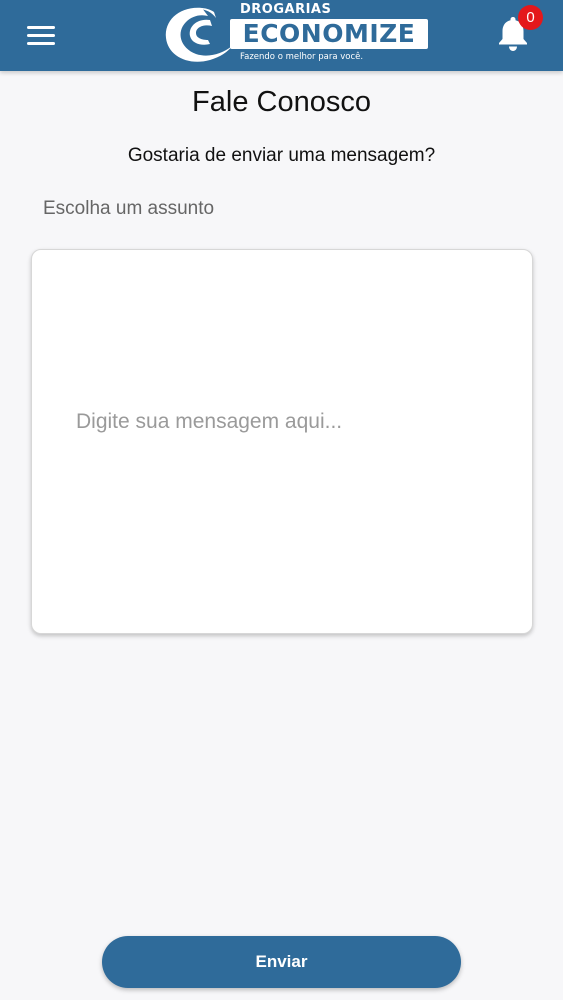  What do you see at coordinates (302, 57) in the screenshot?
I see `logo-tagline: Fazendo o melhor para você.` at bounding box center [302, 57].